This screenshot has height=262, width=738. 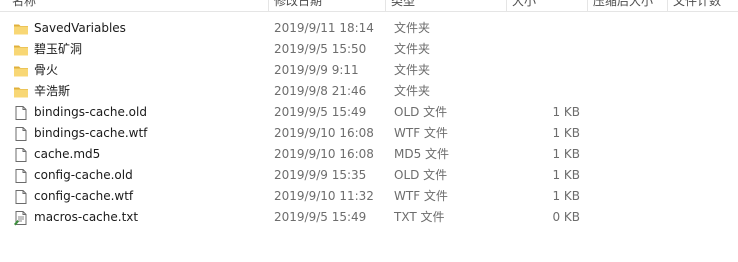 I want to click on file-row: cache.md5 2019/9/10 16:08 MD5 文件 1 KB, so click(x=369, y=154).